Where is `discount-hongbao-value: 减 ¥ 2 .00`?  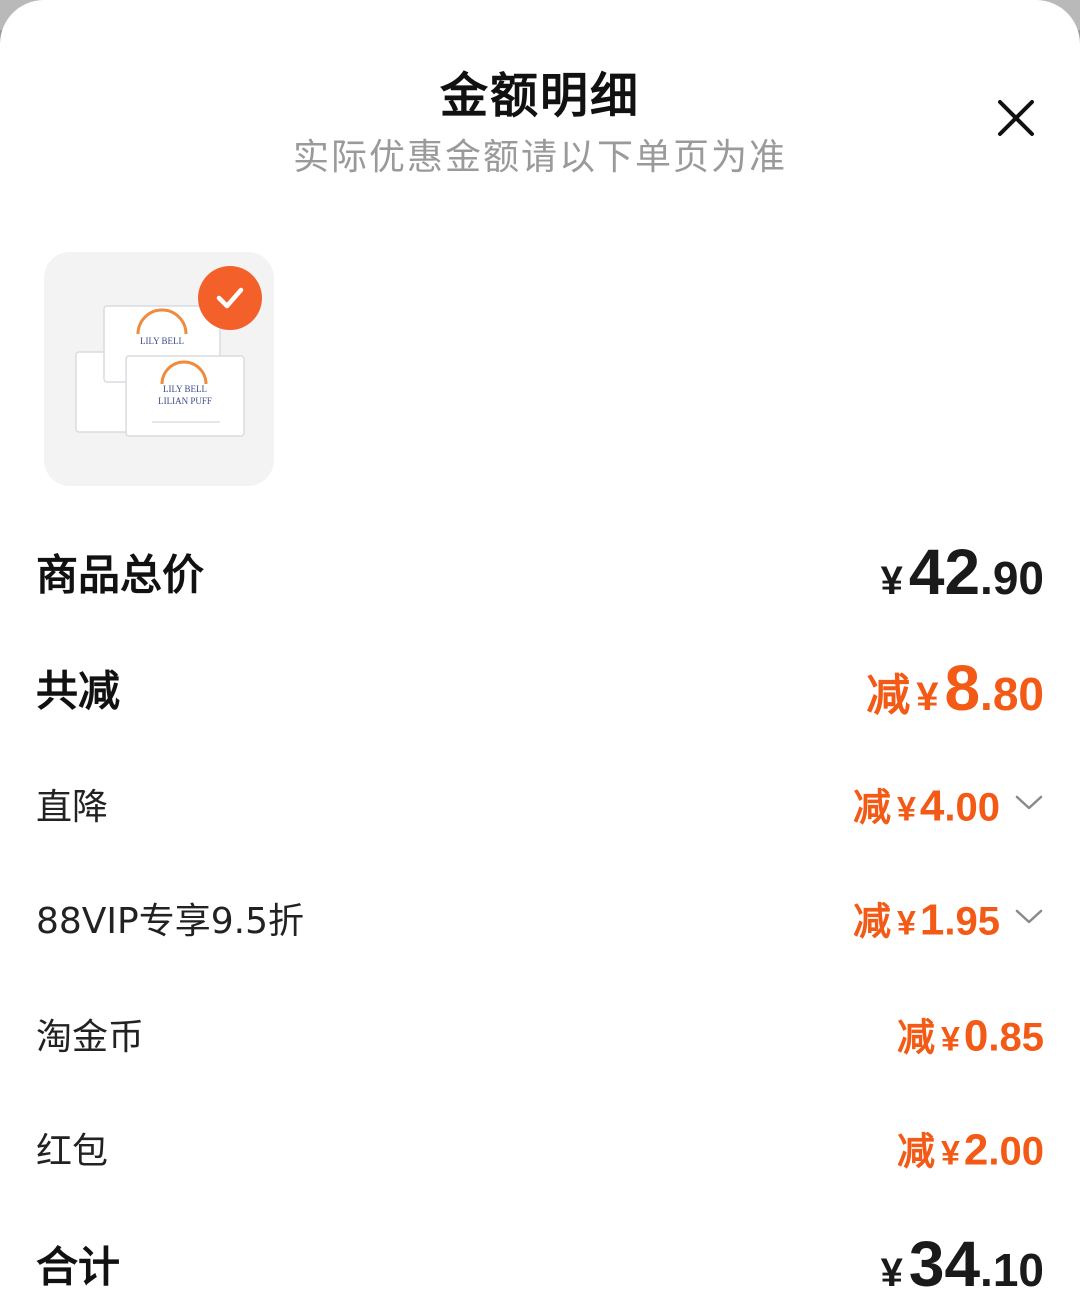
discount-hongbao-value: 减 ¥ 2 .00 is located at coordinates (970, 1148).